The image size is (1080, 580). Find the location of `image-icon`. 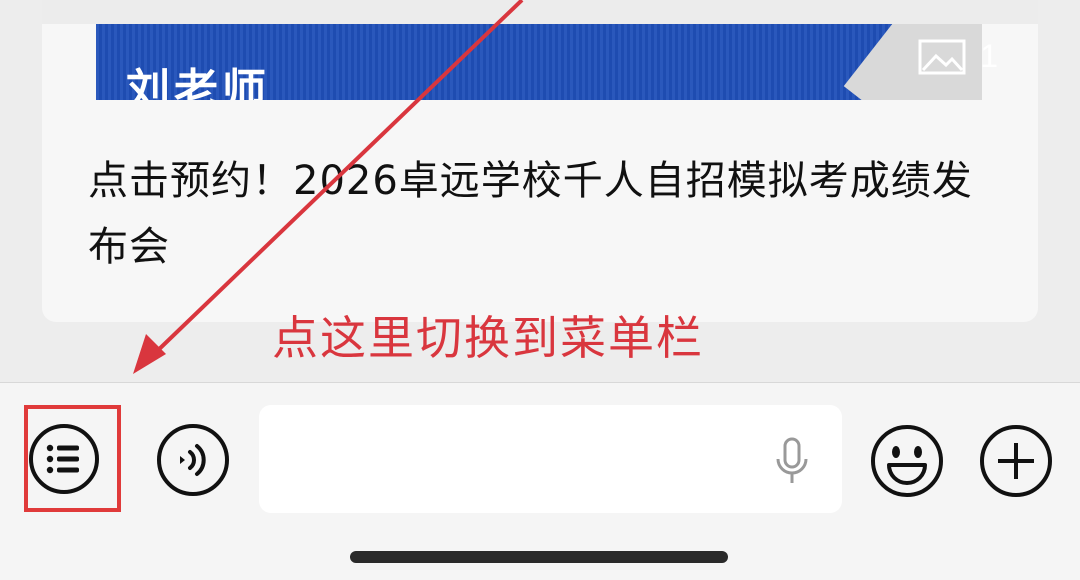

image-icon is located at coordinates (942, 56).